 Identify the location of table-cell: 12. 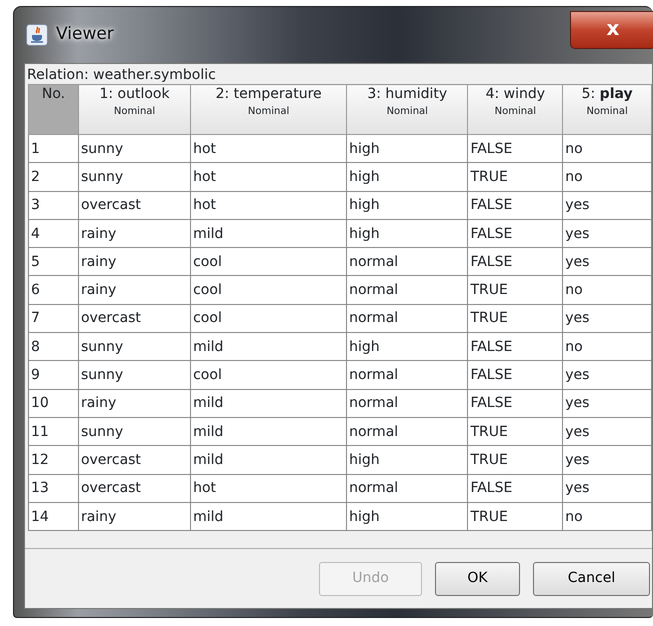
(53, 460).